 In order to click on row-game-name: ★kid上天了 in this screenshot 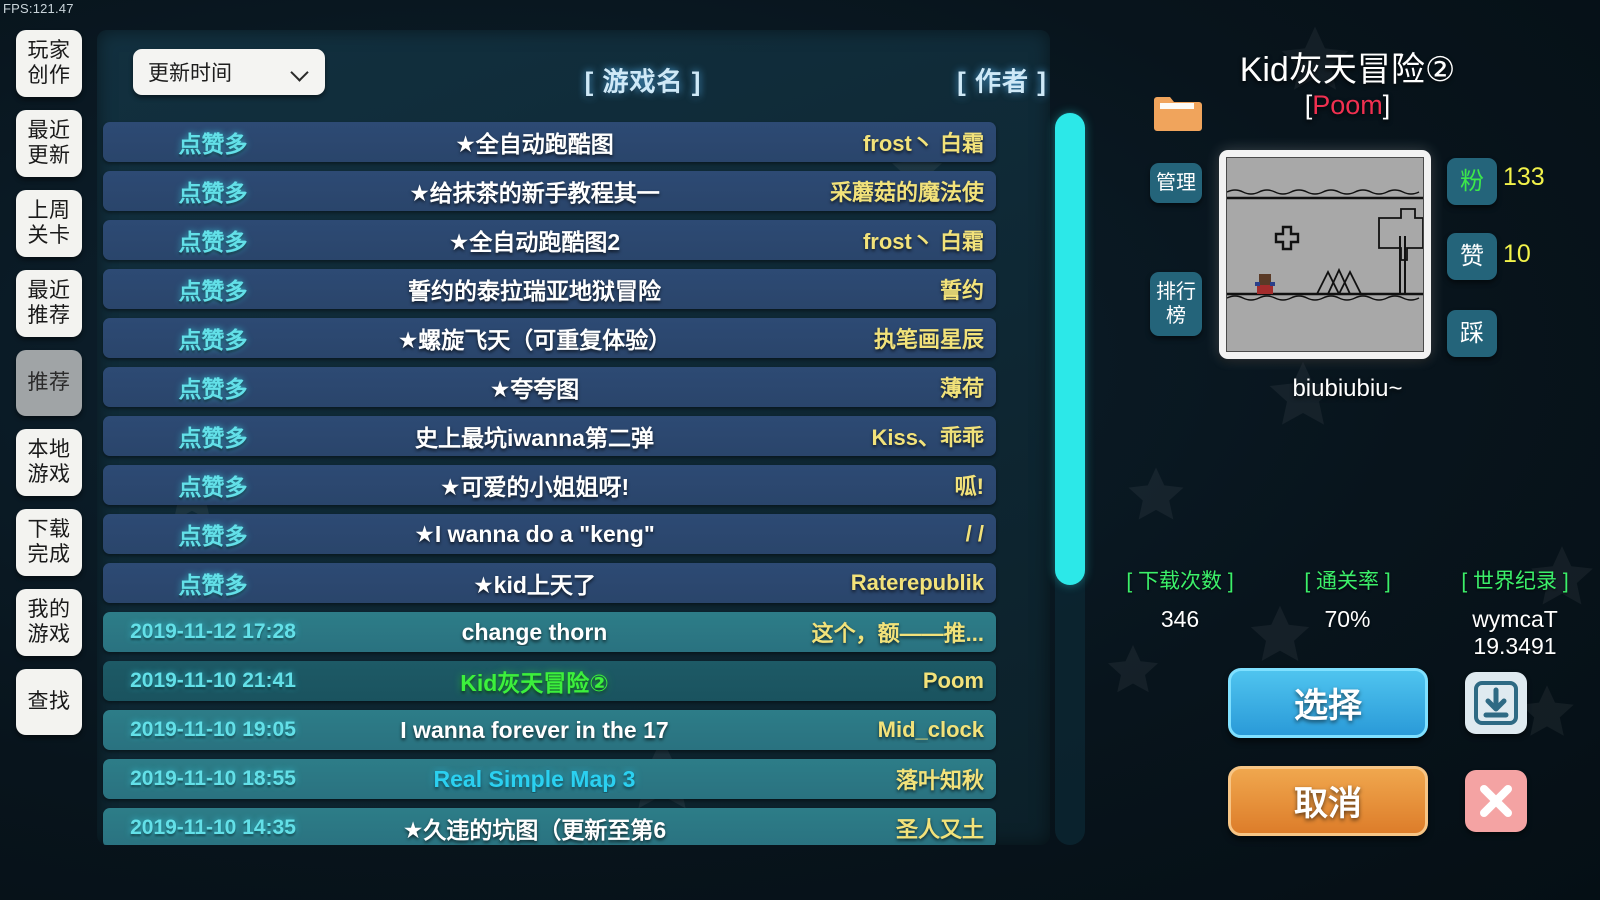, I will do `click(534, 585)`.